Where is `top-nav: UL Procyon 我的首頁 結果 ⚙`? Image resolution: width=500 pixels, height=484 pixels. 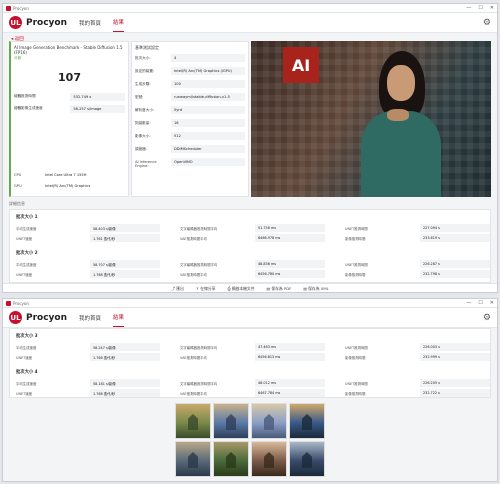 top-nav: UL Procyon 我的首頁 結果 ⚙ is located at coordinates (250, 23).